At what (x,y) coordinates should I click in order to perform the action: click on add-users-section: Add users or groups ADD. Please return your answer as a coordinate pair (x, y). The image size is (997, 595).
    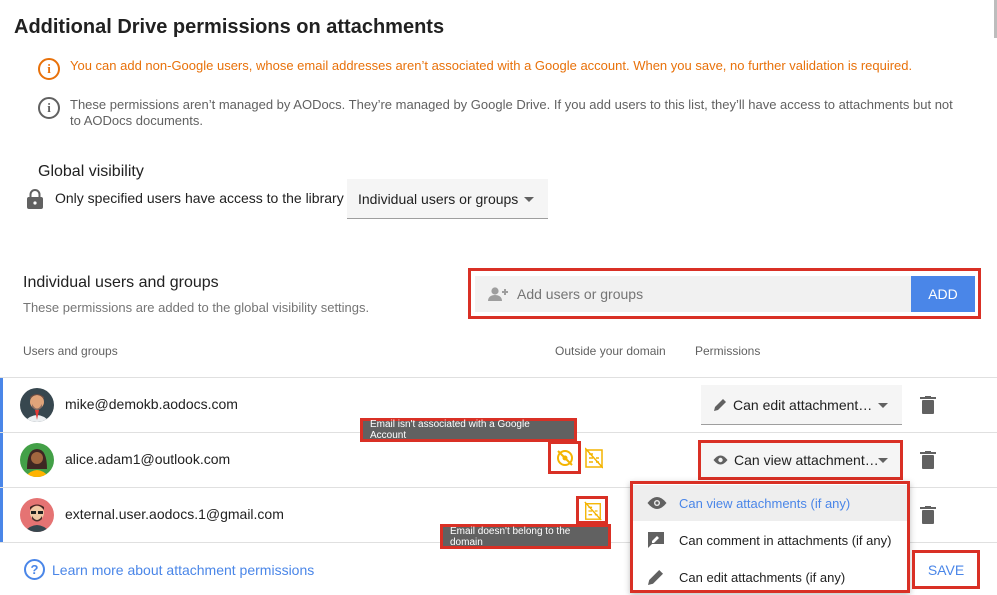
    Looking at the image, I should click on (724, 293).